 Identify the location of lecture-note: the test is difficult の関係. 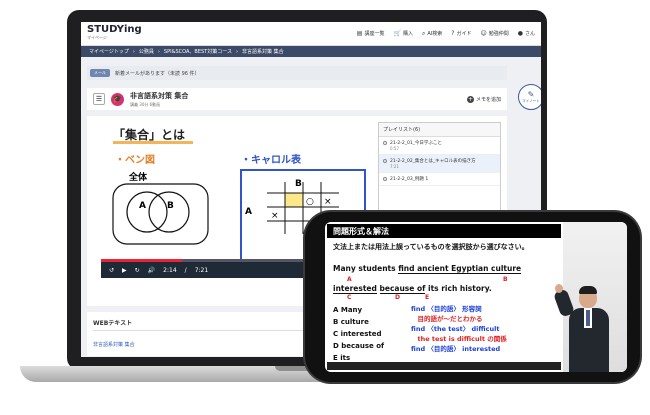
(459, 339).